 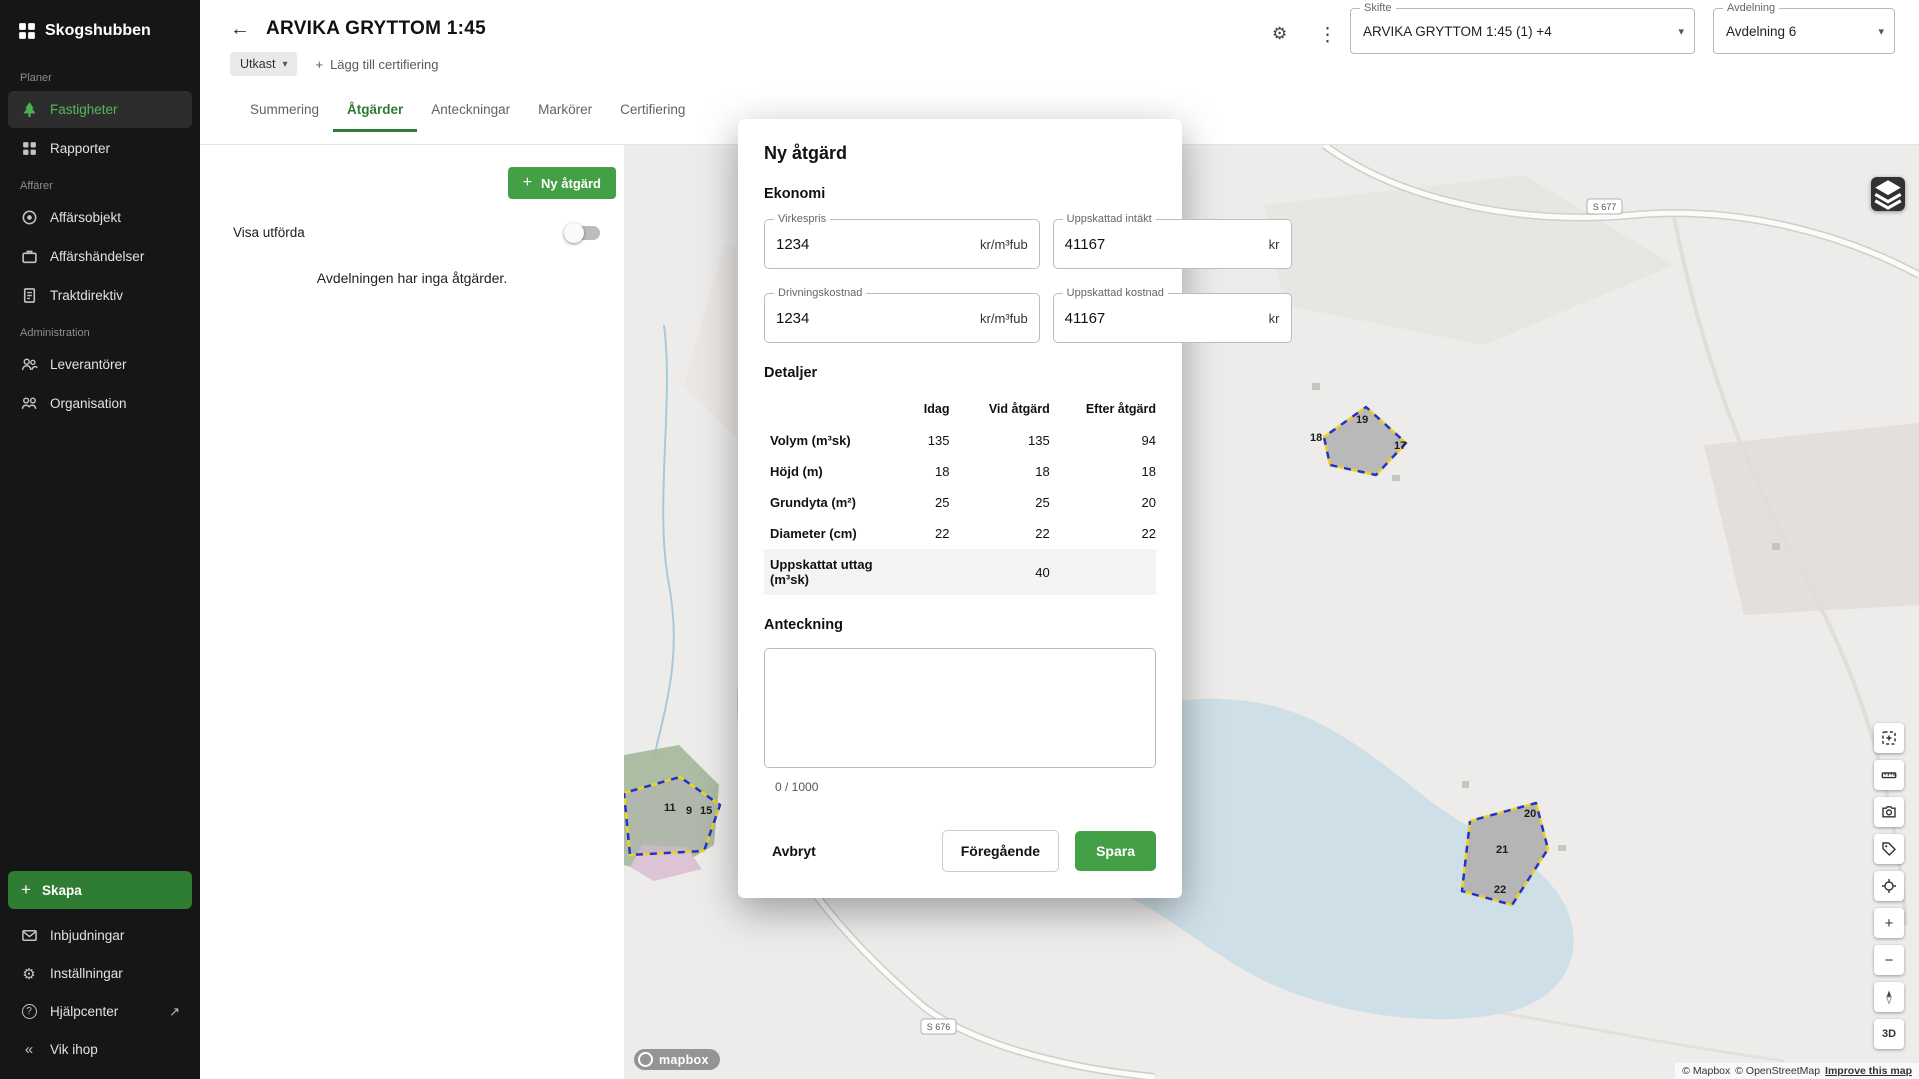 What do you see at coordinates (100, 1049) in the screenshot?
I see `sidebar-item-collapse: « Vik ihop` at bounding box center [100, 1049].